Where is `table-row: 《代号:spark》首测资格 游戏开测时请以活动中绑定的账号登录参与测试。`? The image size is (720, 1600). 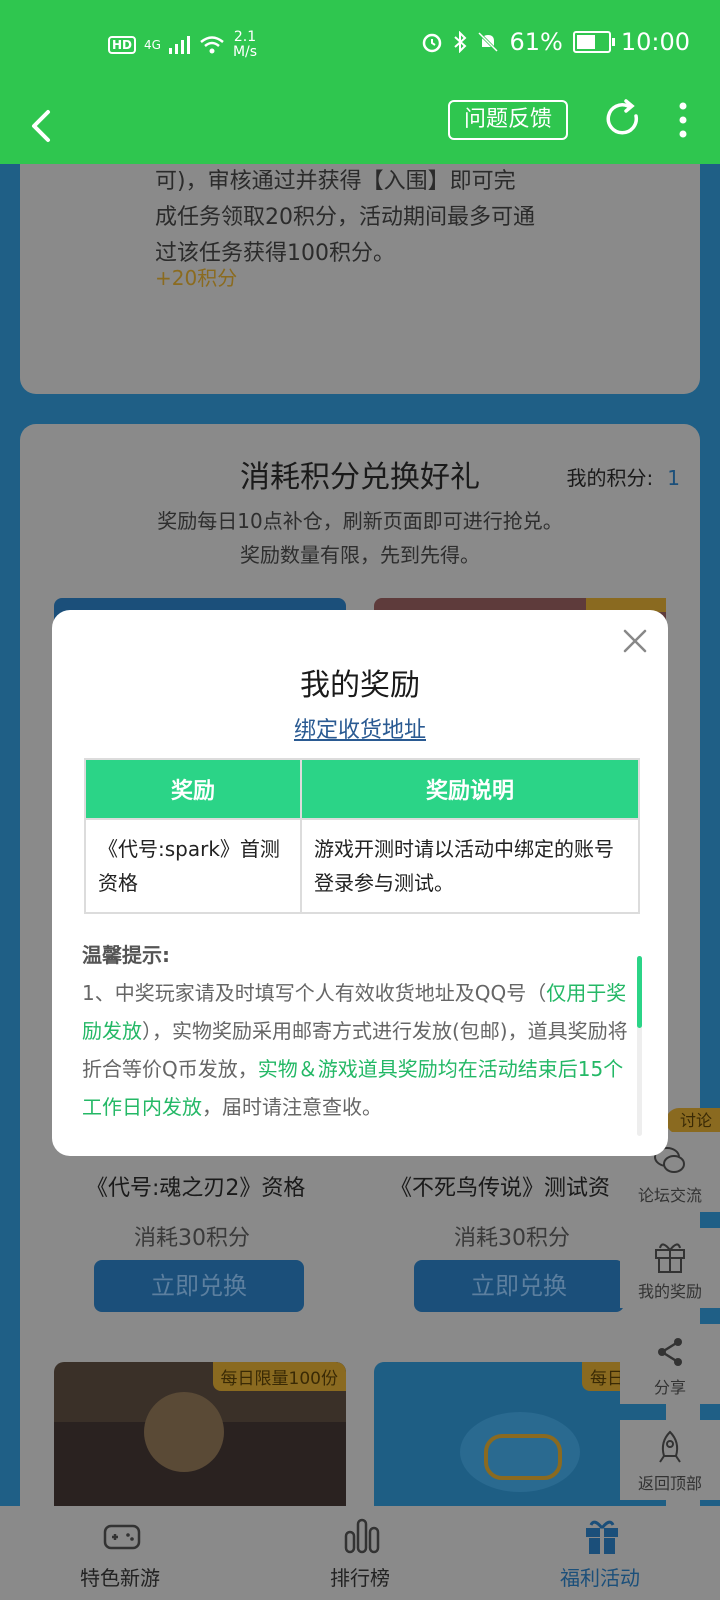 table-row: 《代号:spark》首测资格 游戏开测时请以活动中绑定的账号登录参与测试。 is located at coordinates (362, 866).